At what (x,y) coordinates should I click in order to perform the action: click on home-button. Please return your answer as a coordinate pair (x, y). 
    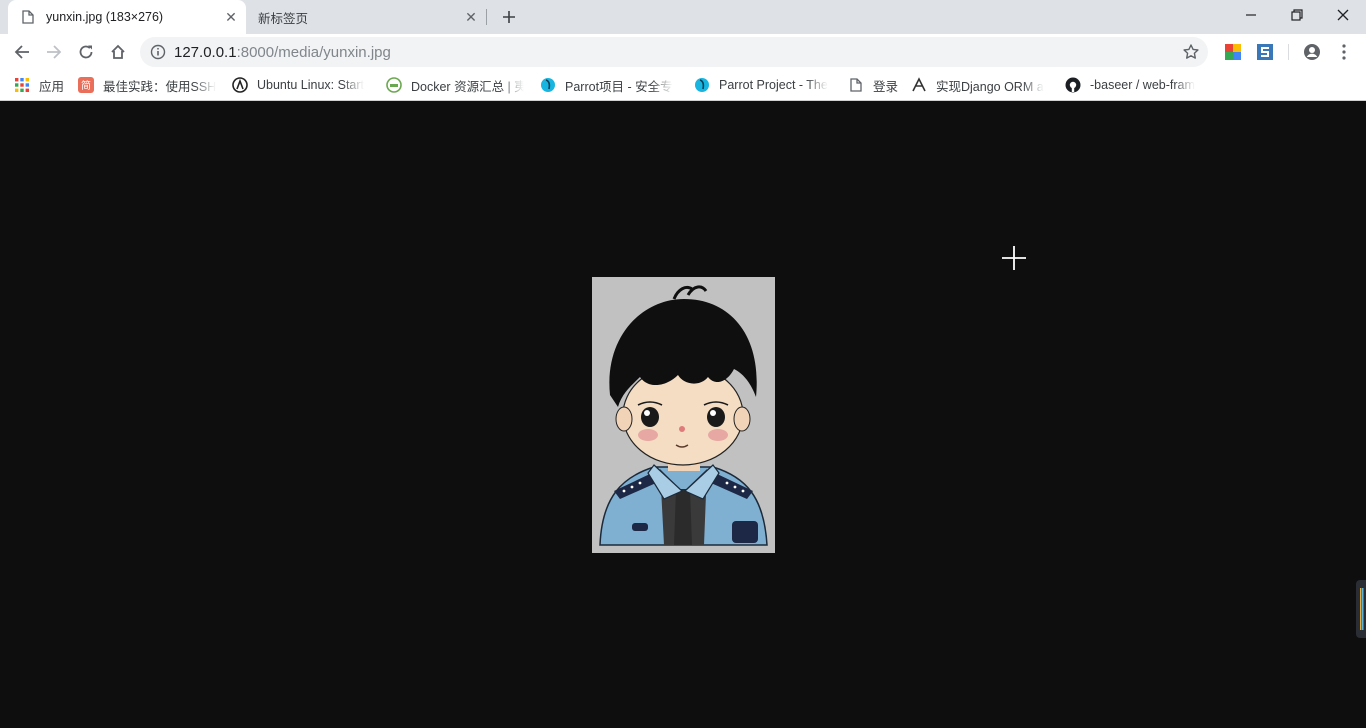
    Looking at the image, I should click on (118, 52).